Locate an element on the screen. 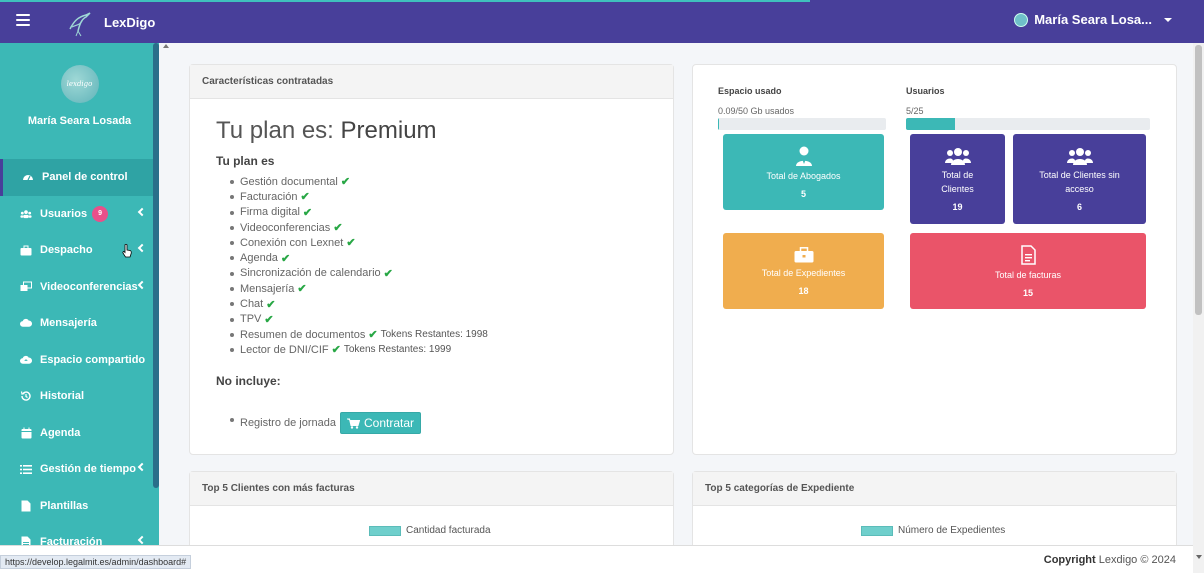  chart-legend: Número de Expedientes is located at coordinates (933, 530).